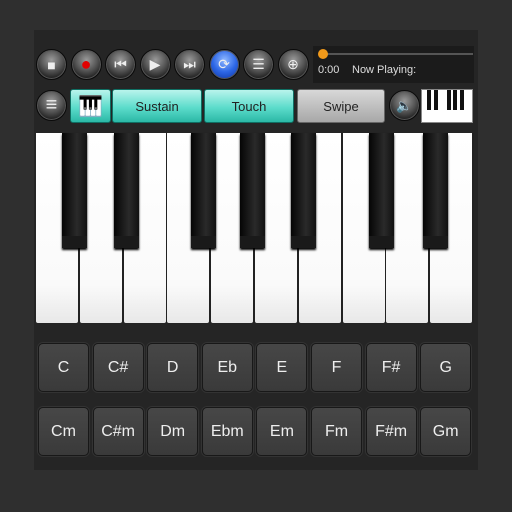  I want to click on now-playing-label: Now Playing:, so click(384, 70).